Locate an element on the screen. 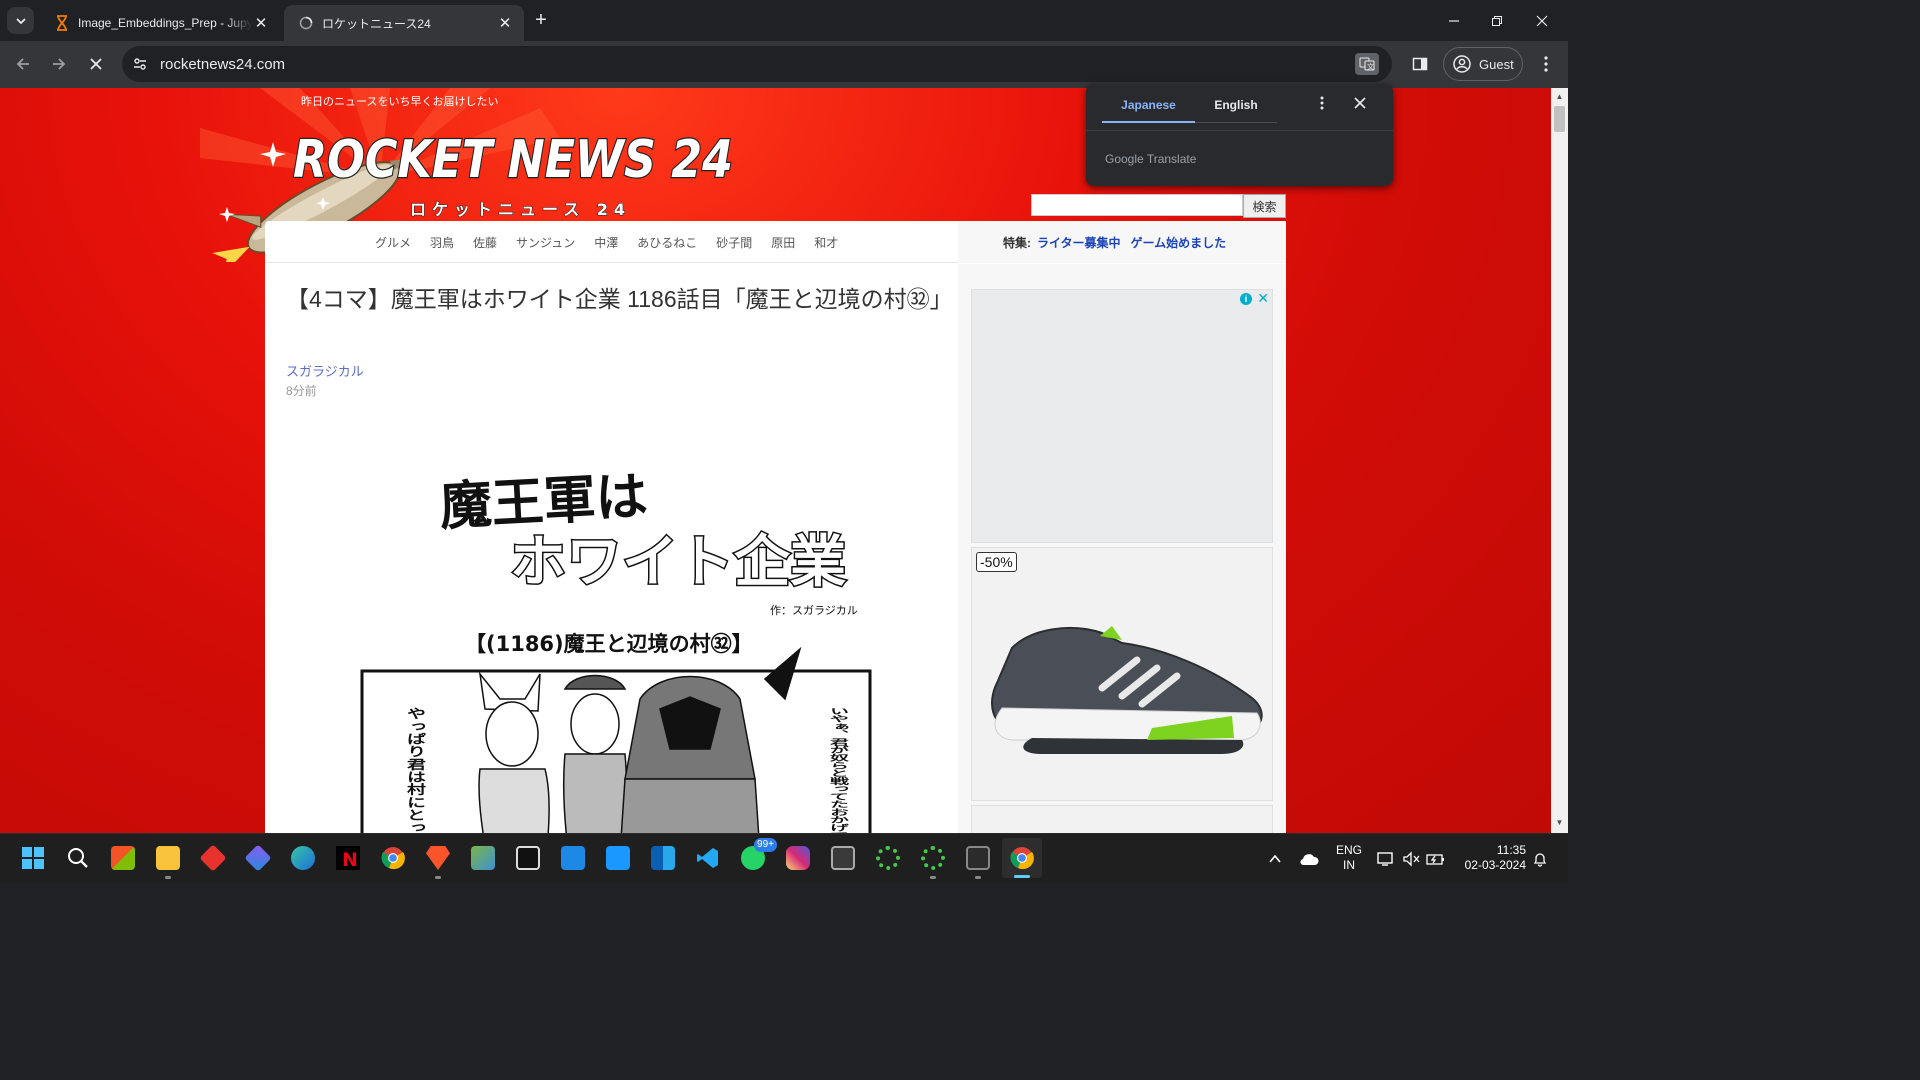  ad-slot-2: -50% is located at coordinates (1122, 674).